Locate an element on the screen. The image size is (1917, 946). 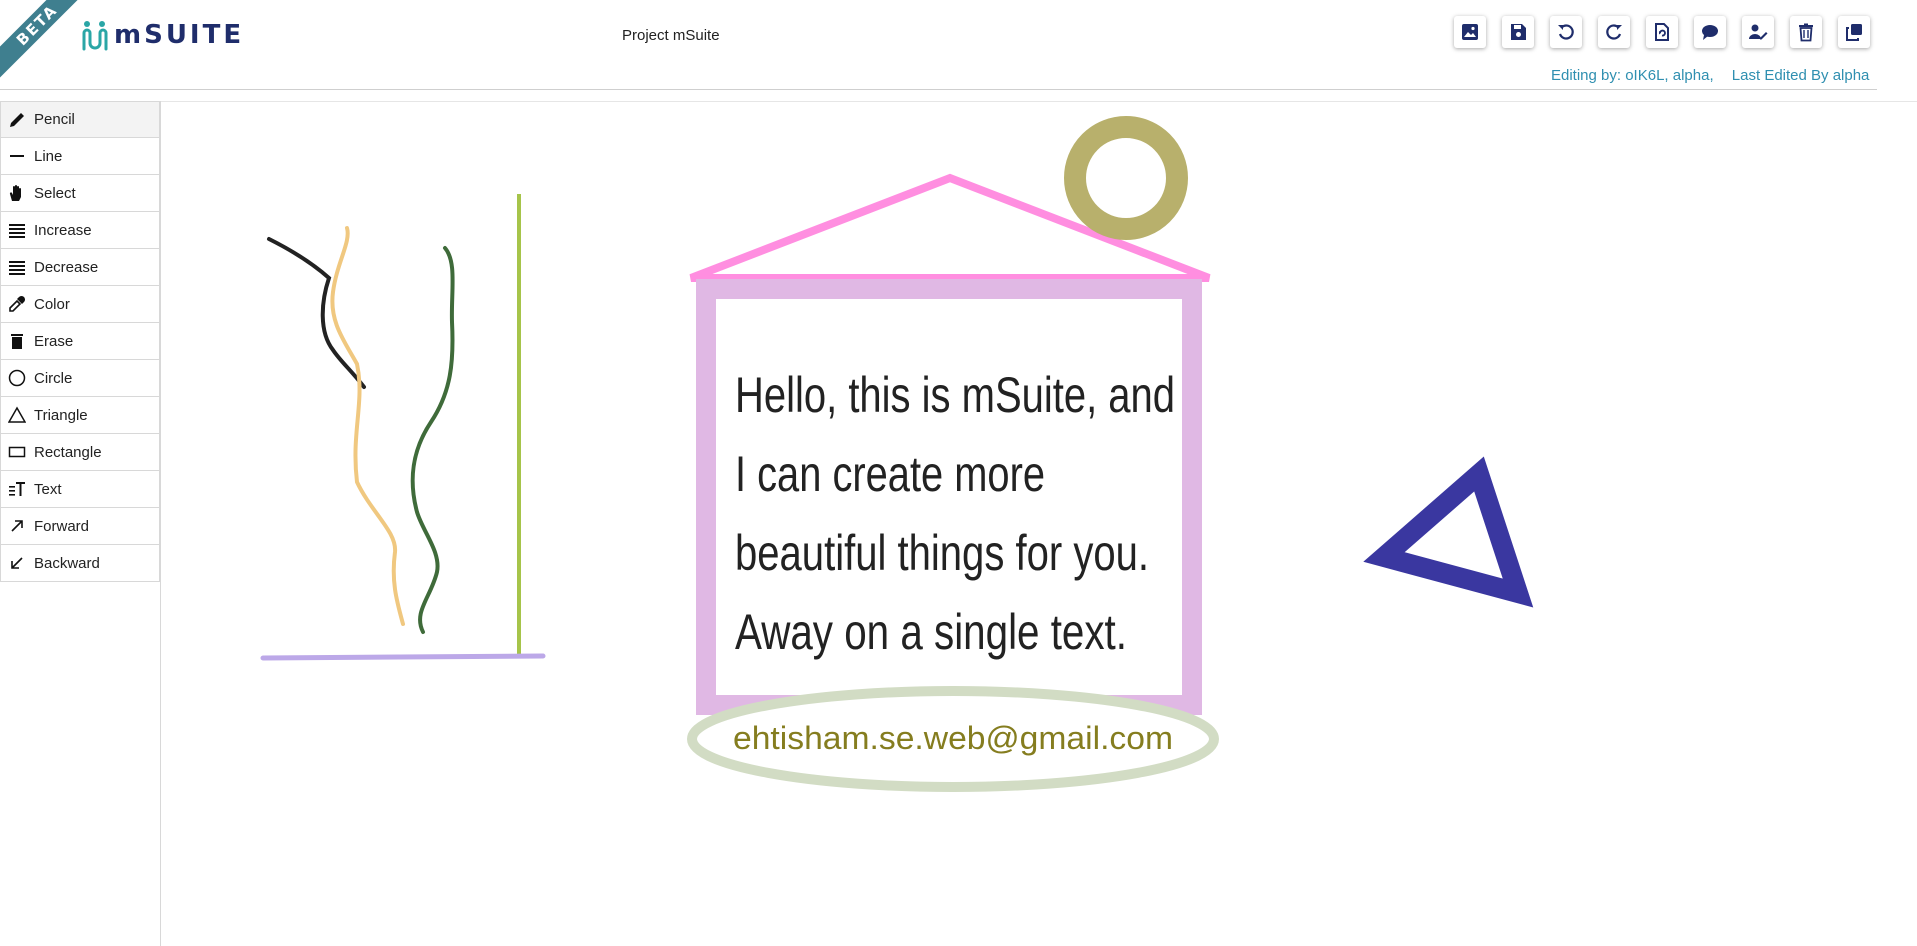
tool-decrease: Decrease is located at coordinates (80, 267).